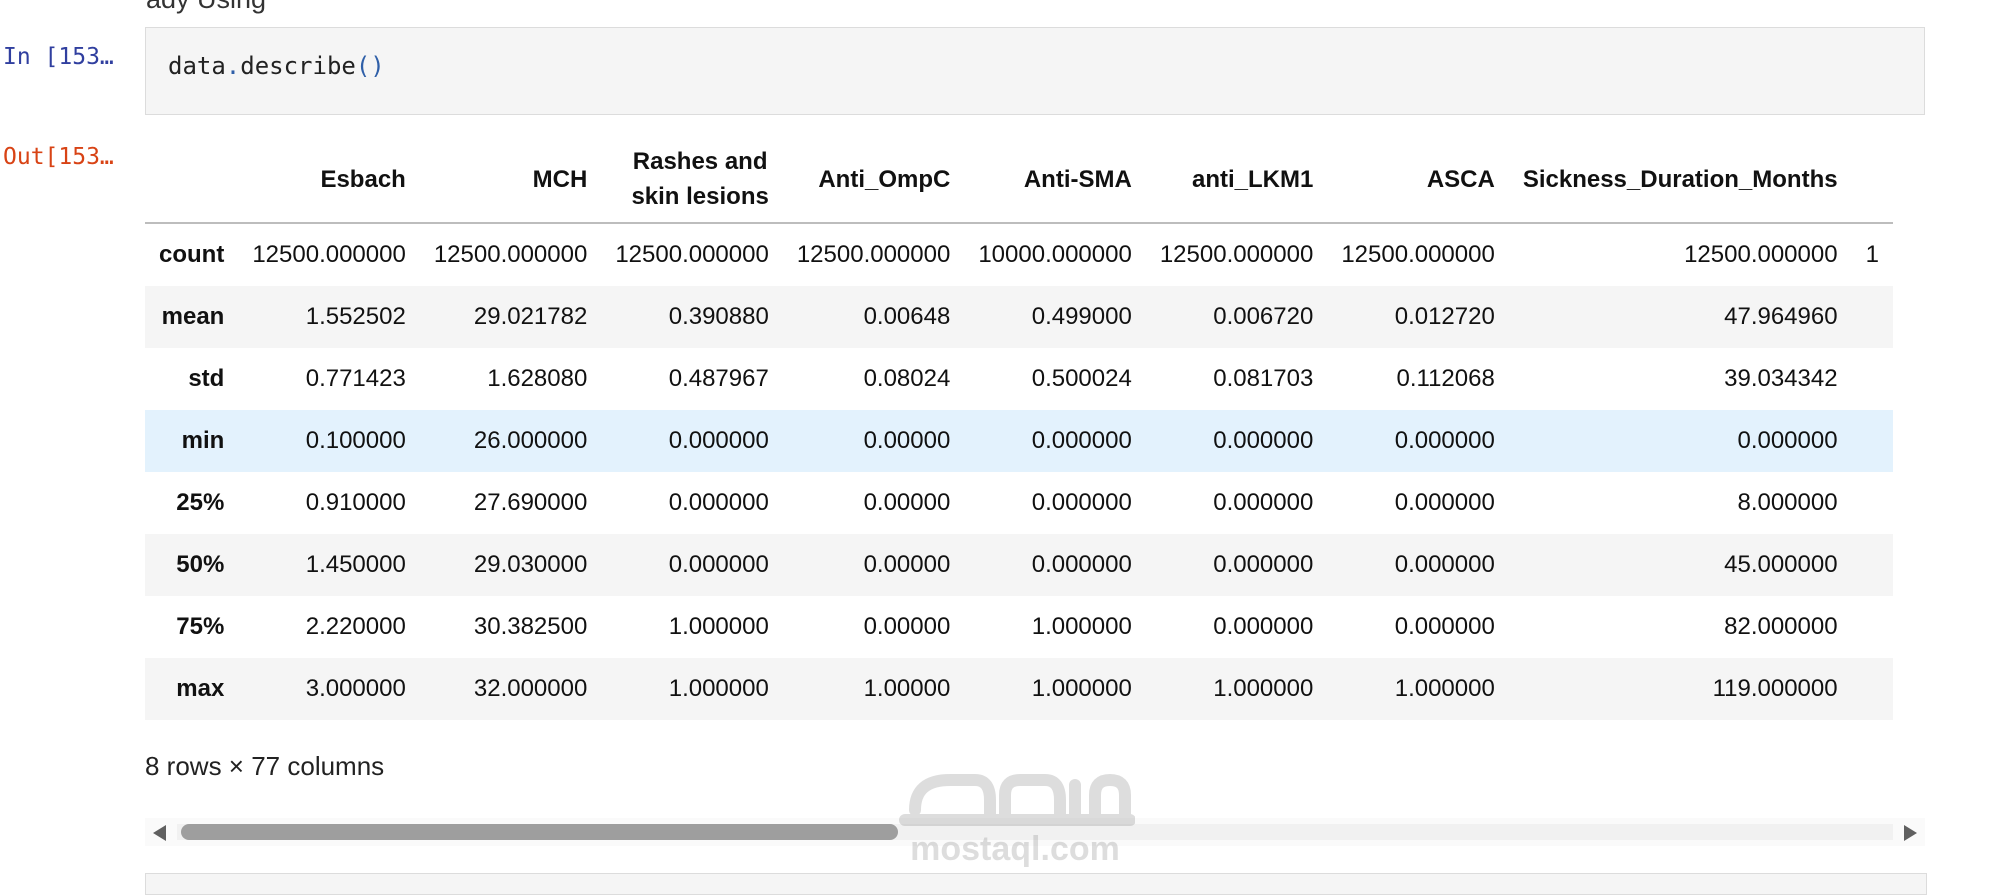 The width and height of the screenshot is (2003, 895). Describe the element at coordinates (192, 441) in the screenshot. I see `row-index-label: min` at that location.